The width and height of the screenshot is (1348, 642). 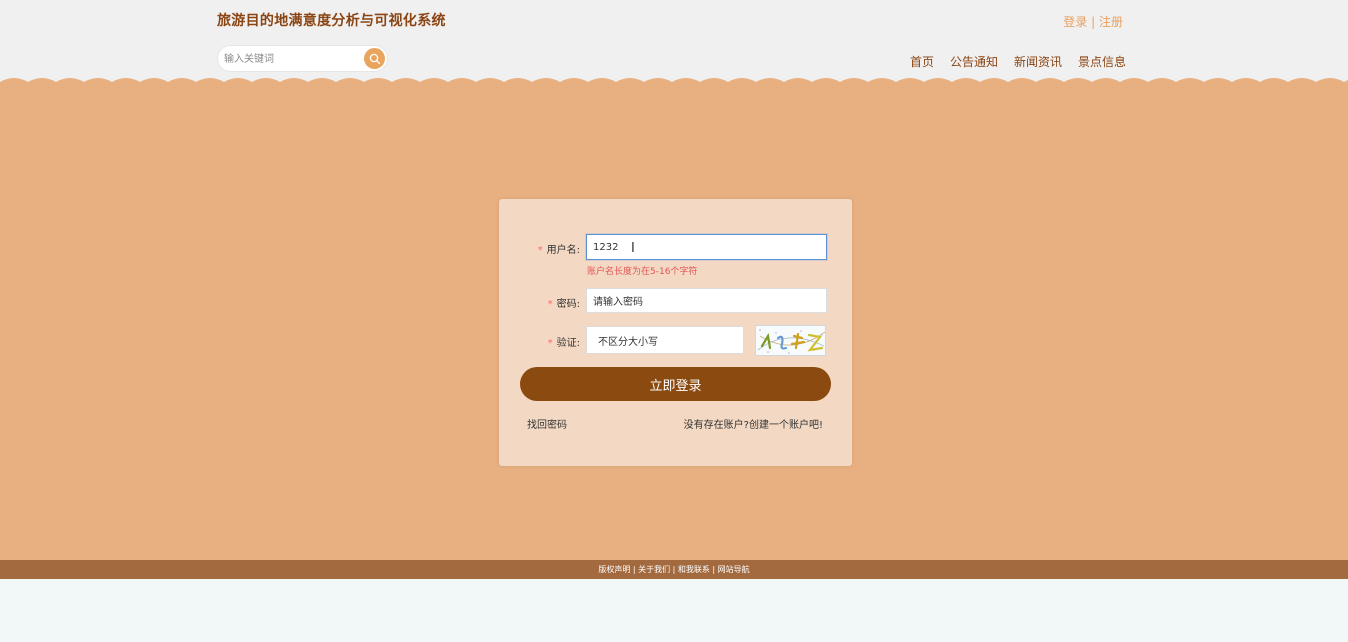 I want to click on password-placeholder: 请输入密码, so click(x=618, y=302).